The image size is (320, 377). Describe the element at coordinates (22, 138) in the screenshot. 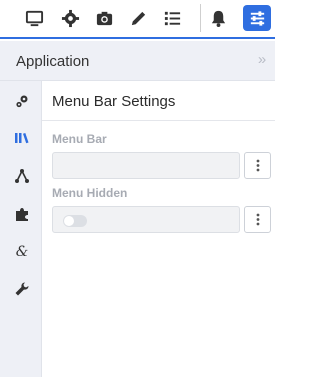

I see `library-icon` at that location.